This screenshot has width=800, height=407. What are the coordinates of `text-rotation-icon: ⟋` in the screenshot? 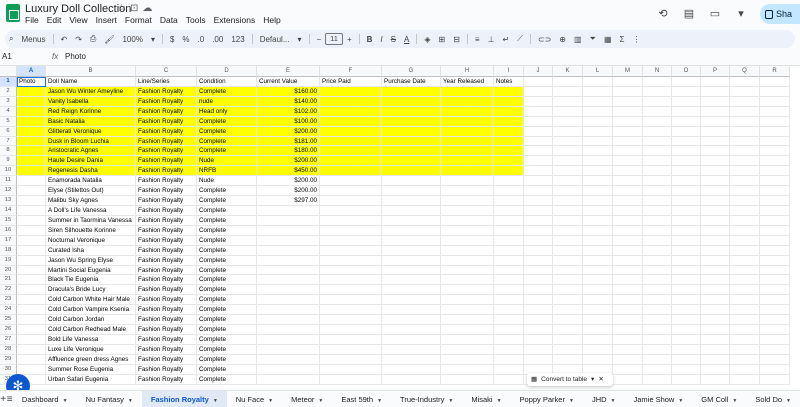 It's located at (520, 39).